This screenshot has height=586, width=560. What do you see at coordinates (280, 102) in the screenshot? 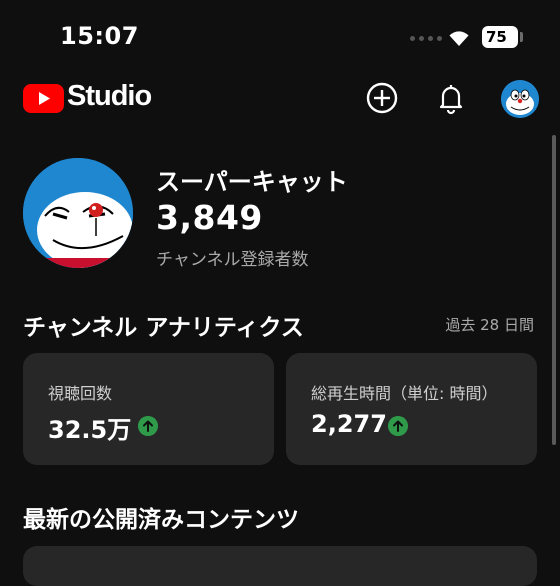
I see `app-header: Studio` at bounding box center [280, 102].